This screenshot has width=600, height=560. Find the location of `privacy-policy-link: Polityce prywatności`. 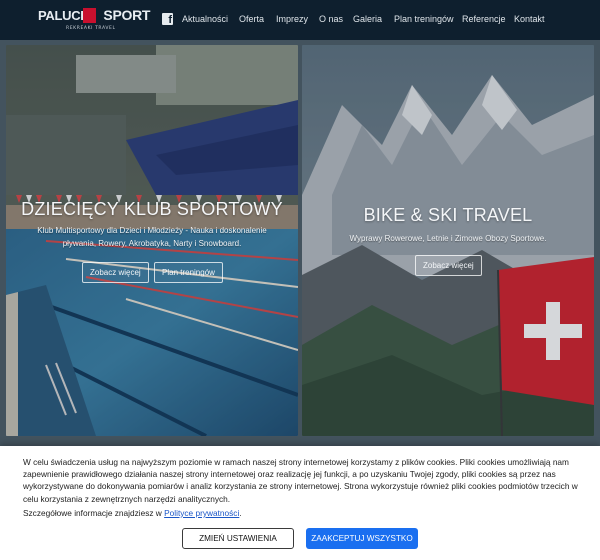

privacy-policy-link: Polityce prywatności is located at coordinates (201, 513).